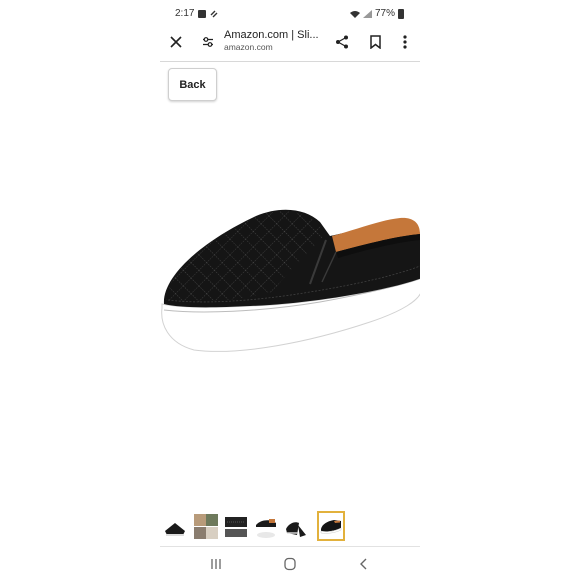  What do you see at coordinates (202, 13) in the screenshot?
I see `gallery-notification-icon` at bounding box center [202, 13].